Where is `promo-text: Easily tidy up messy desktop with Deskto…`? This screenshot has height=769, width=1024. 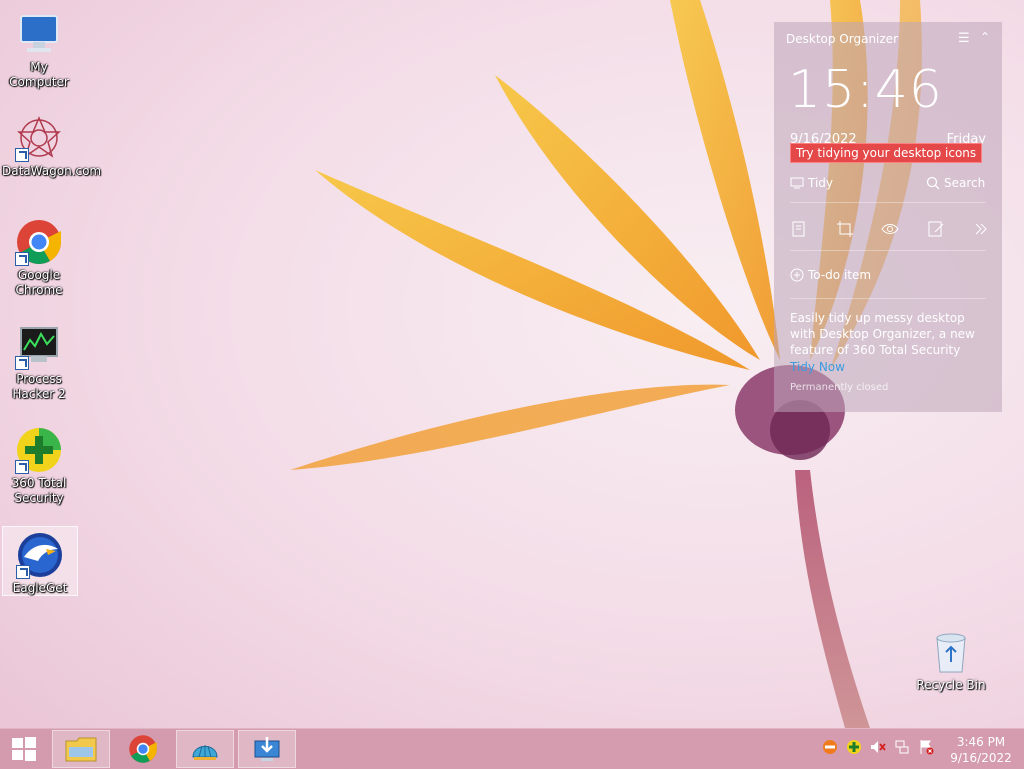
promo-text: Easily tidy up messy desktop with Deskto… is located at coordinates (882, 334).